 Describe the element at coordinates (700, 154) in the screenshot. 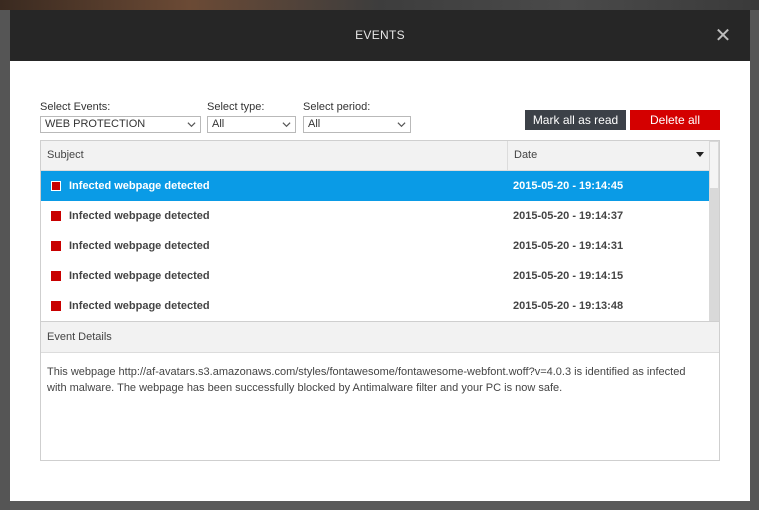

I see `sort-descending-icon` at that location.